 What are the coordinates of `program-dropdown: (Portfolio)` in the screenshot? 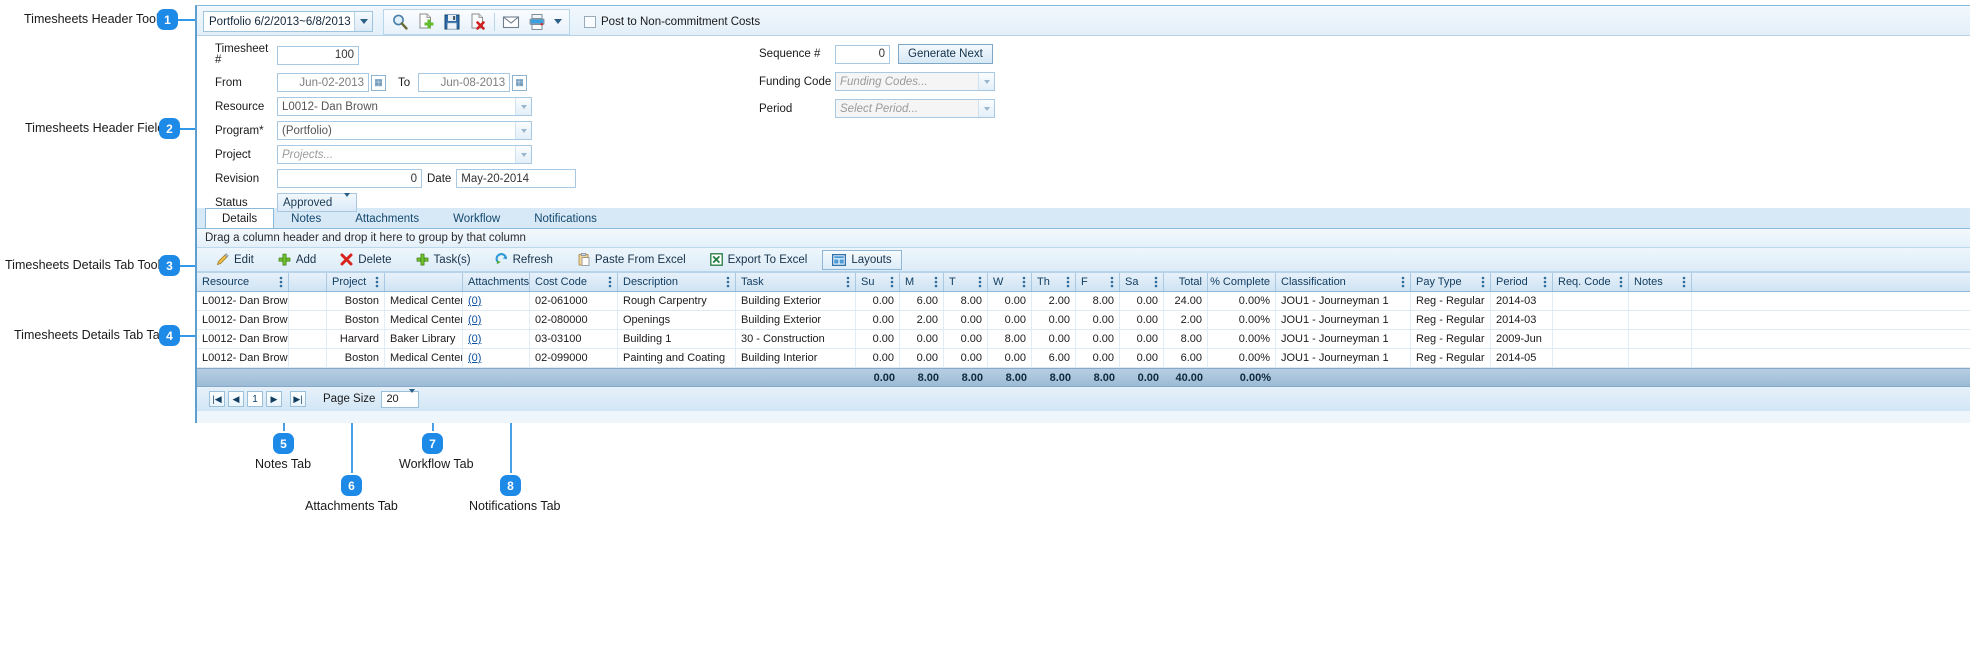 It's located at (404, 130).